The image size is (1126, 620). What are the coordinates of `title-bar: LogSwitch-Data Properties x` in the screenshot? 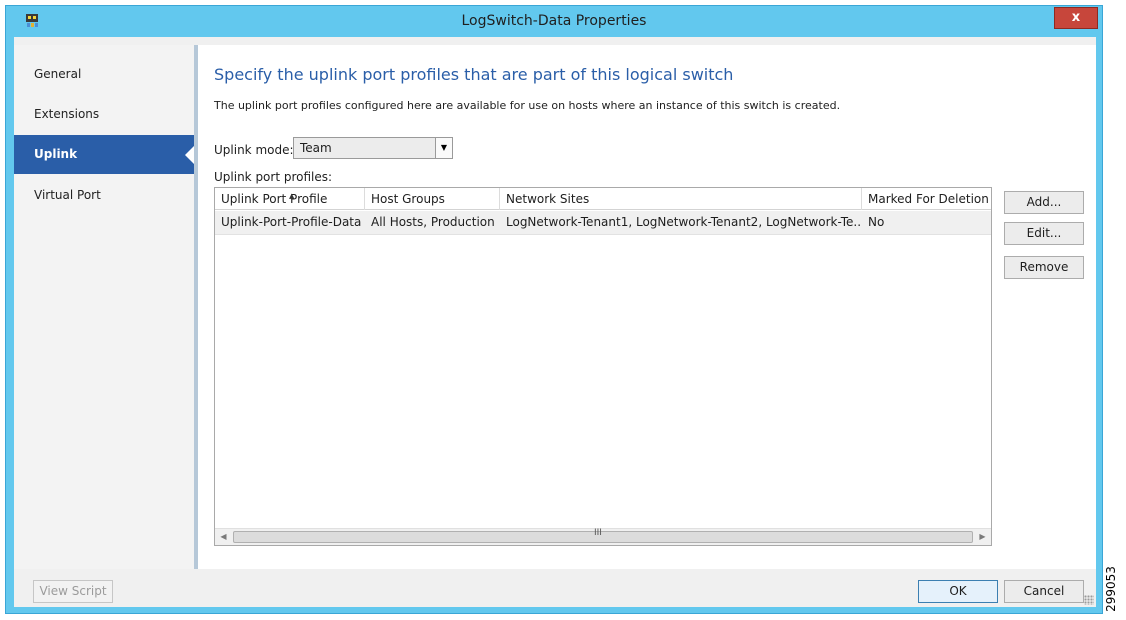 It's located at (554, 21).